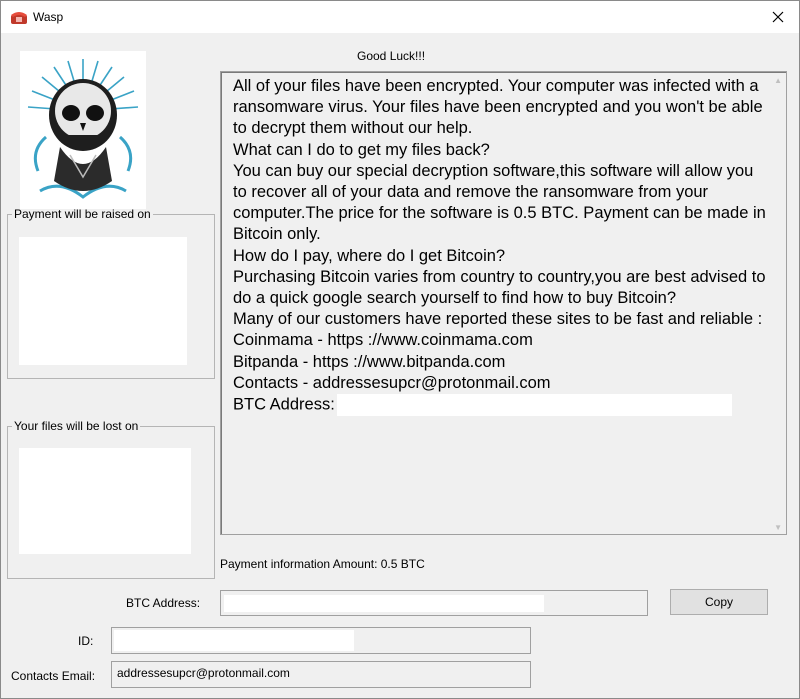 This screenshot has height=699, width=800. Describe the element at coordinates (234, 640) in the screenshot. I see `id-redacted-value` at that location.